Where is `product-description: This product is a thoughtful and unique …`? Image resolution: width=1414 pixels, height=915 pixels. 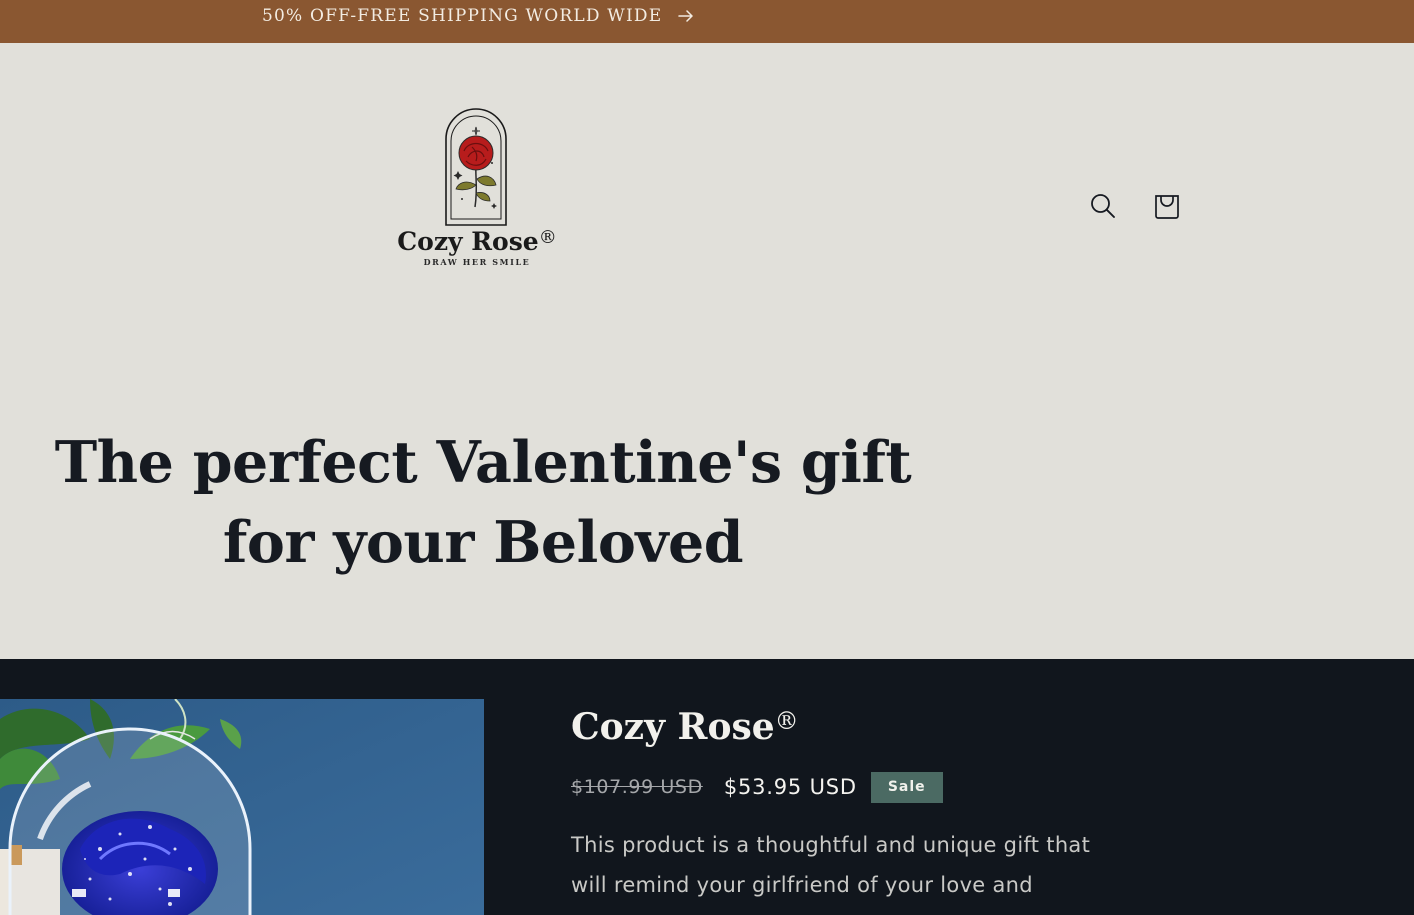
product-description: This product is a thoughtful and unique … is located at coordinates (831, 865).